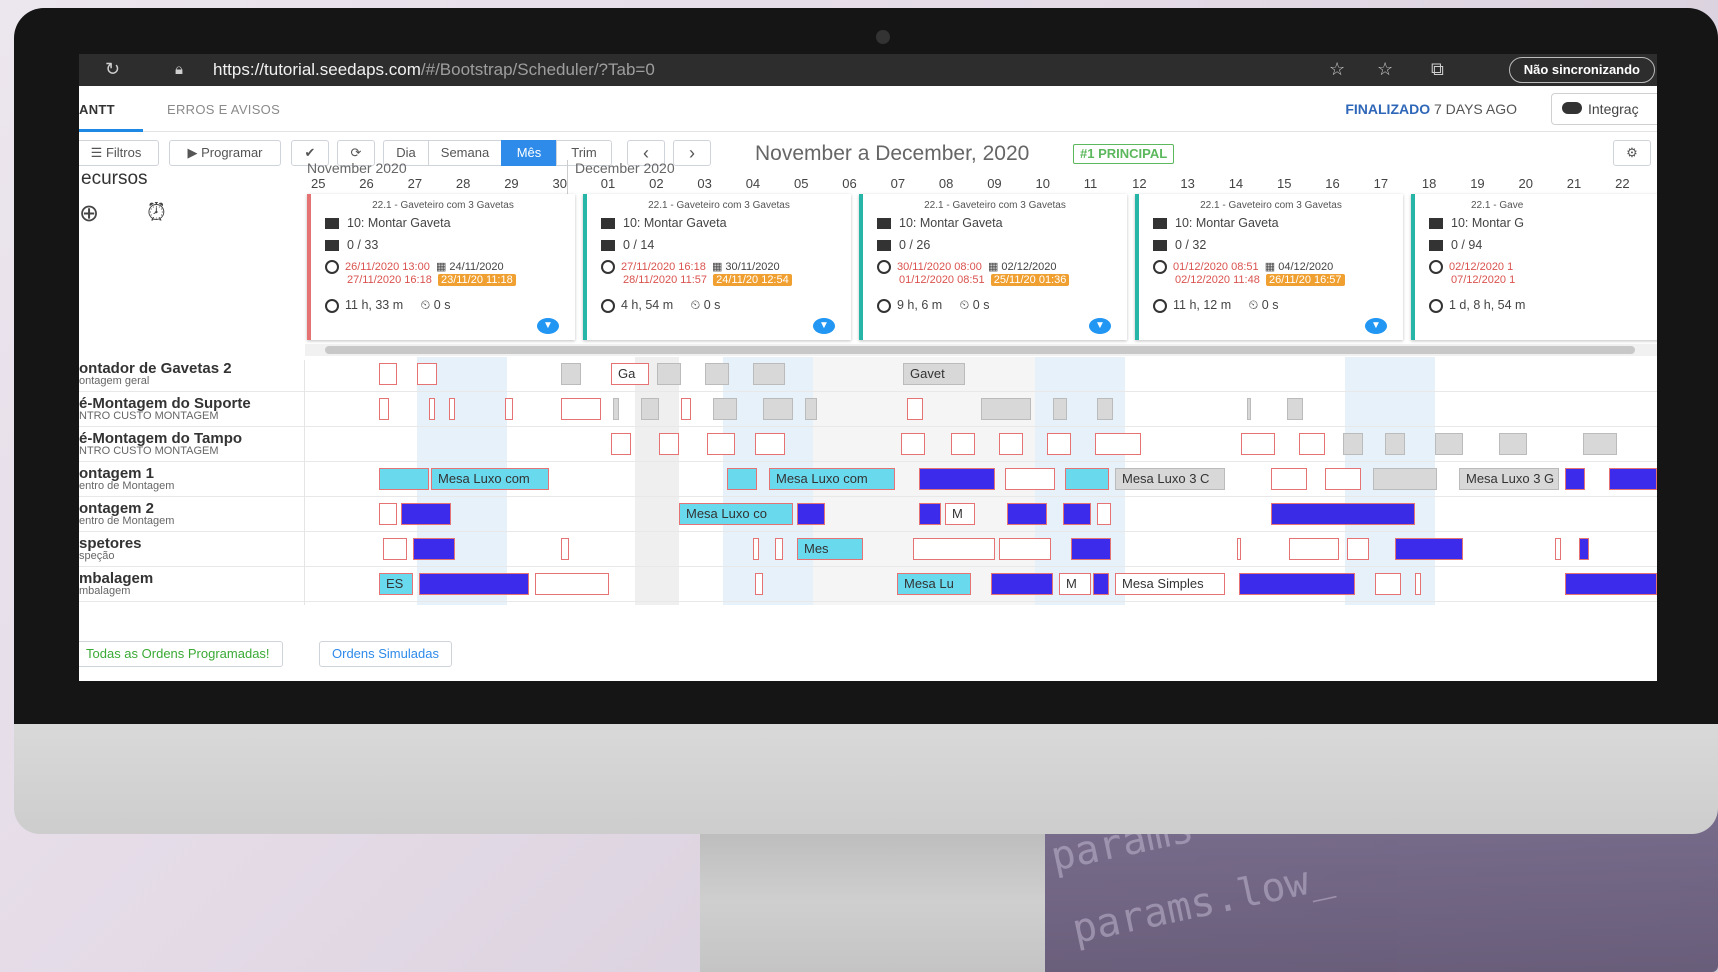 The width and height of the screenshot is (1718, 972). I want to click on task-bar: Mesa Luxo 3 G, so click(1509, 479).